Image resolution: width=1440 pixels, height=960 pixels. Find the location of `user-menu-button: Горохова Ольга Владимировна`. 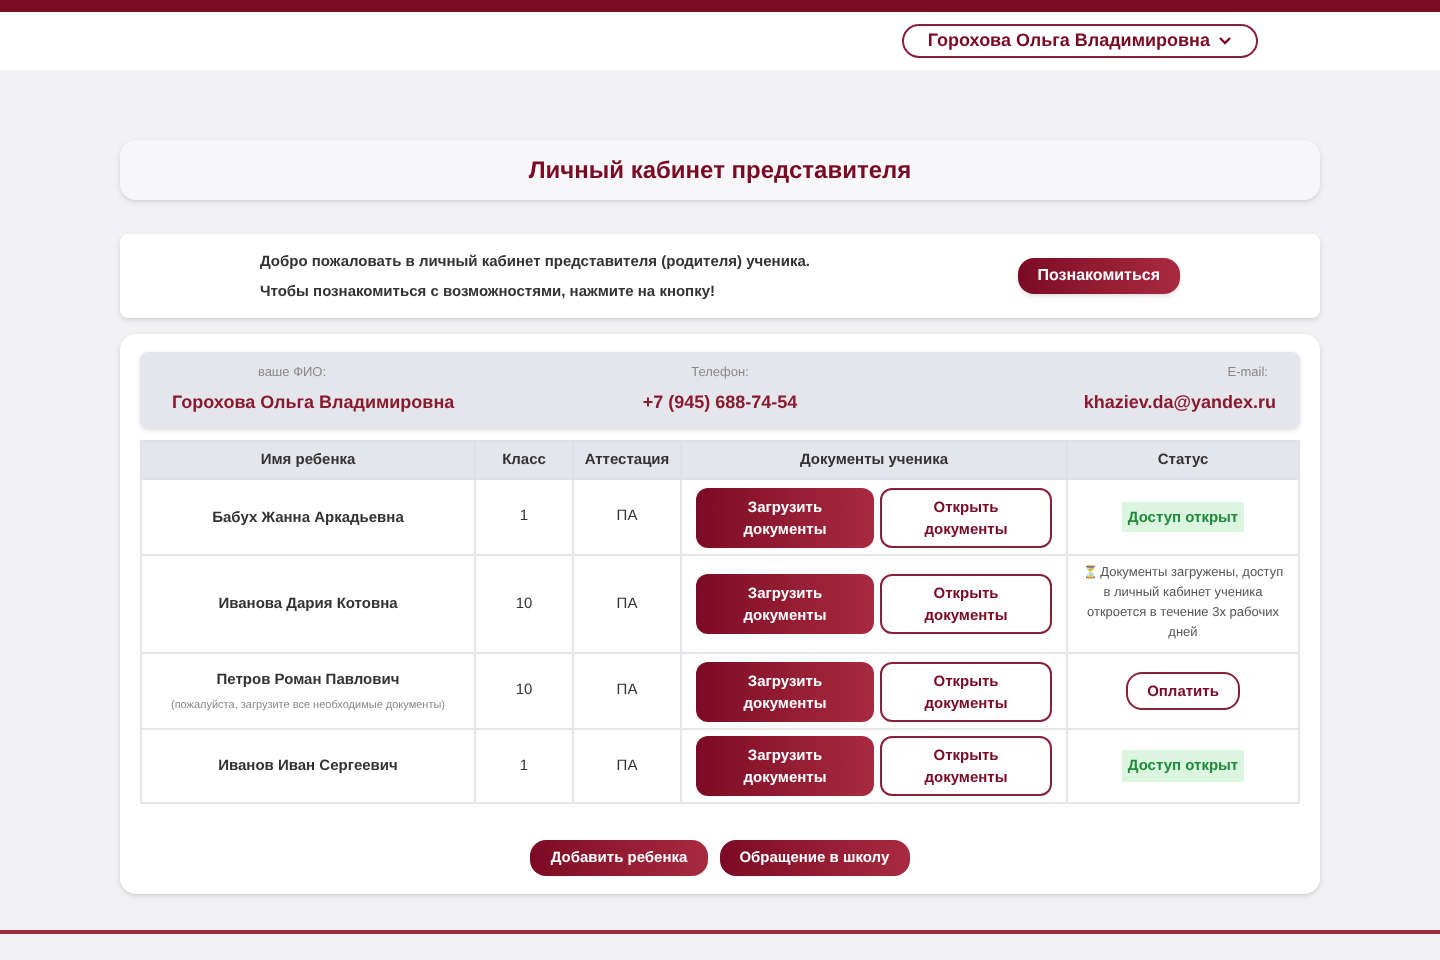

user-menu-button: Горохова Ольга Владимировна is located at coordinates (1079, 41).